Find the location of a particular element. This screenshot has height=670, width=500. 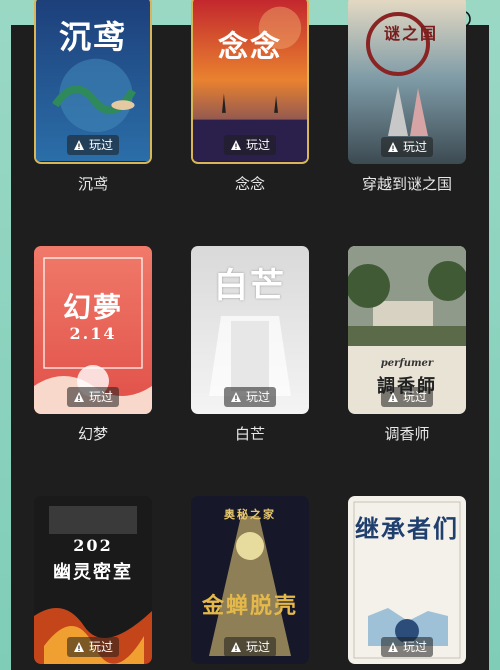

game-title: 念念 is located at coordinates (250, 183).